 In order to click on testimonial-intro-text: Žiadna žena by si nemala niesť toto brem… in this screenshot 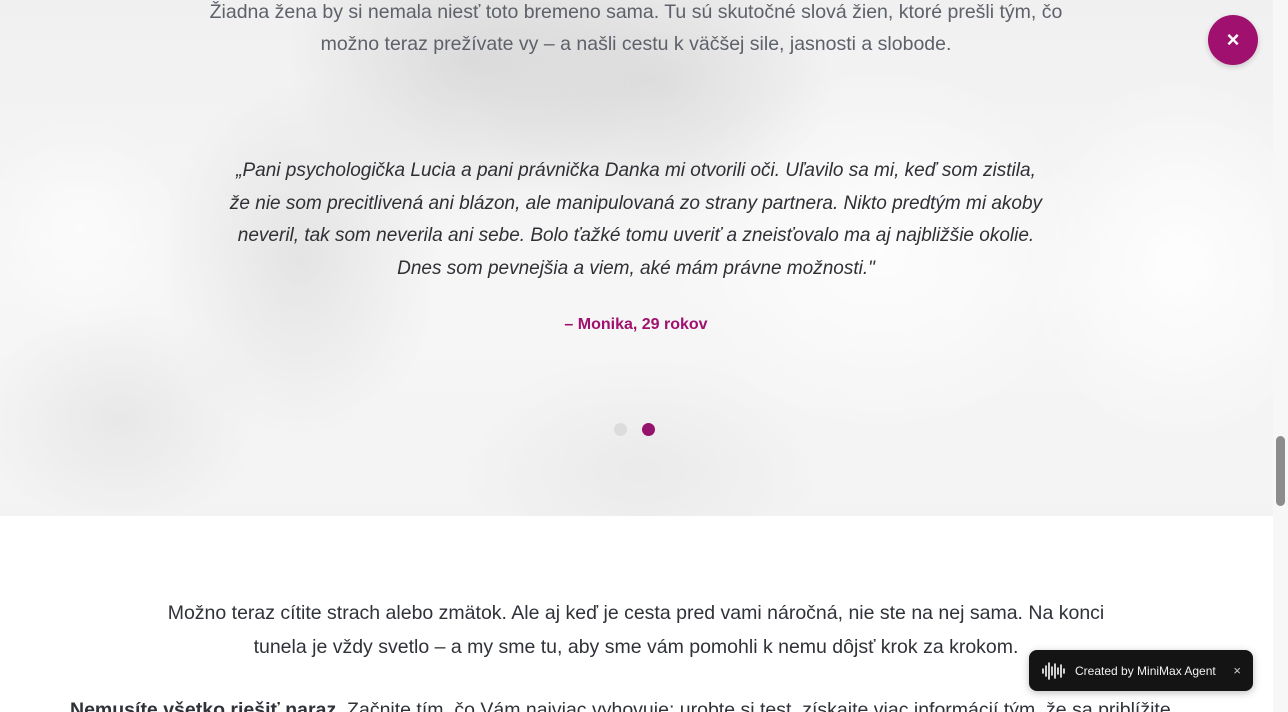, I will do `click(636, 28)`.